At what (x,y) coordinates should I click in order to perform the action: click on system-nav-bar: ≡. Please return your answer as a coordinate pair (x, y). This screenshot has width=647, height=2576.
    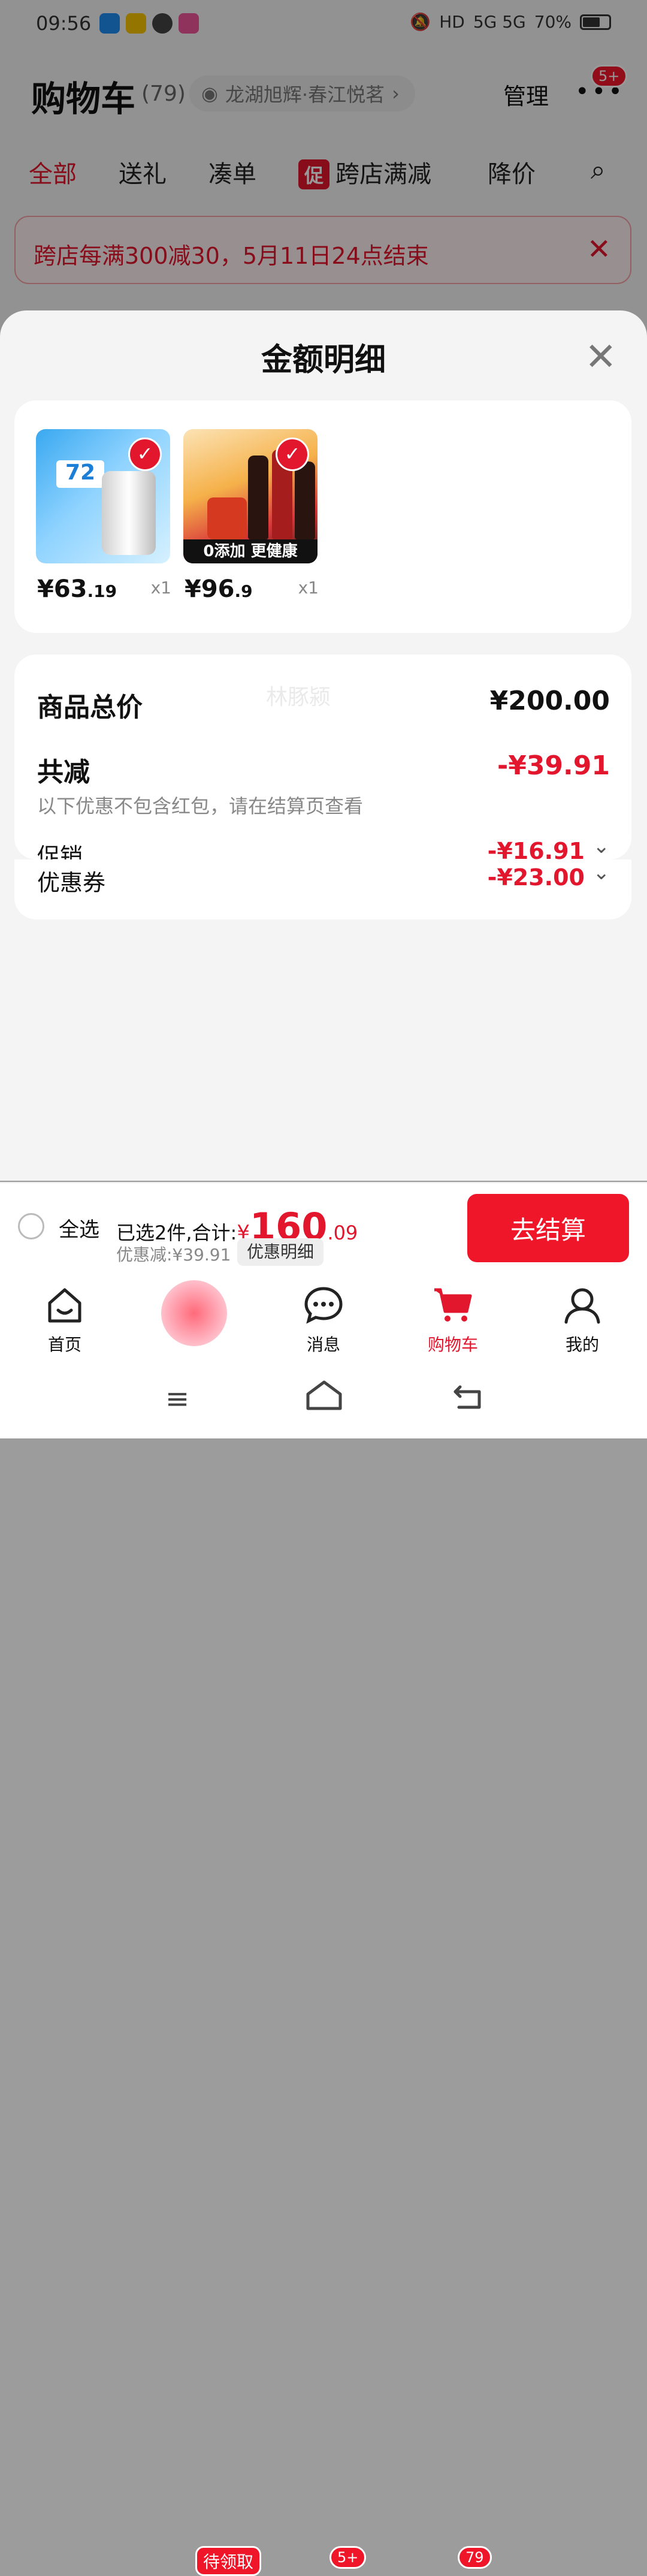
    Looking at the image, I should click on (323, 1400).